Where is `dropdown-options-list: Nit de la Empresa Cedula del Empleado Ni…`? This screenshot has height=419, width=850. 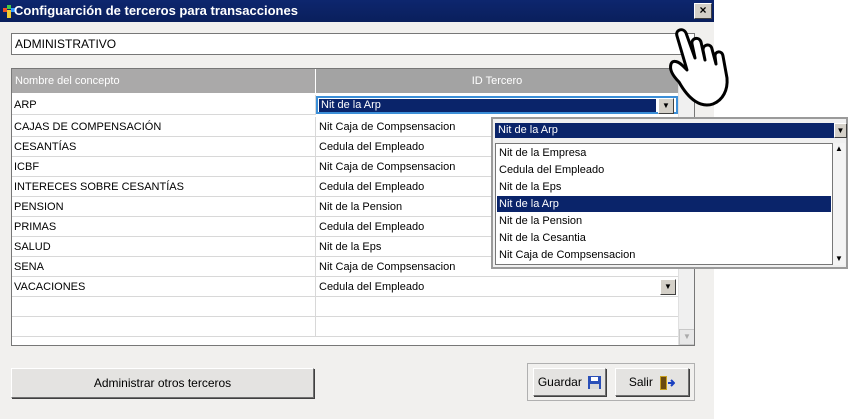
dropdown-options-list: Nit de la Empresa Cedula del Empleado Ni… is located at coordinates (664, 204).